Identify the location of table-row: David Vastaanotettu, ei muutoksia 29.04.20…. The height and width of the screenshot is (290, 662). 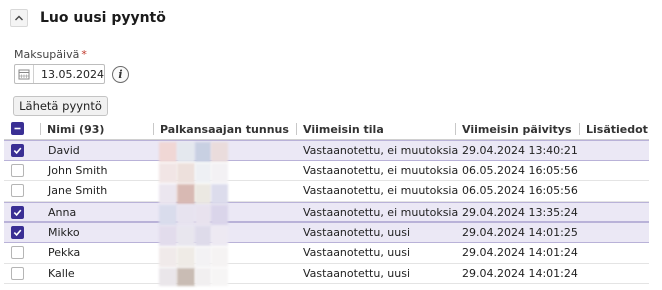
(326, 150).